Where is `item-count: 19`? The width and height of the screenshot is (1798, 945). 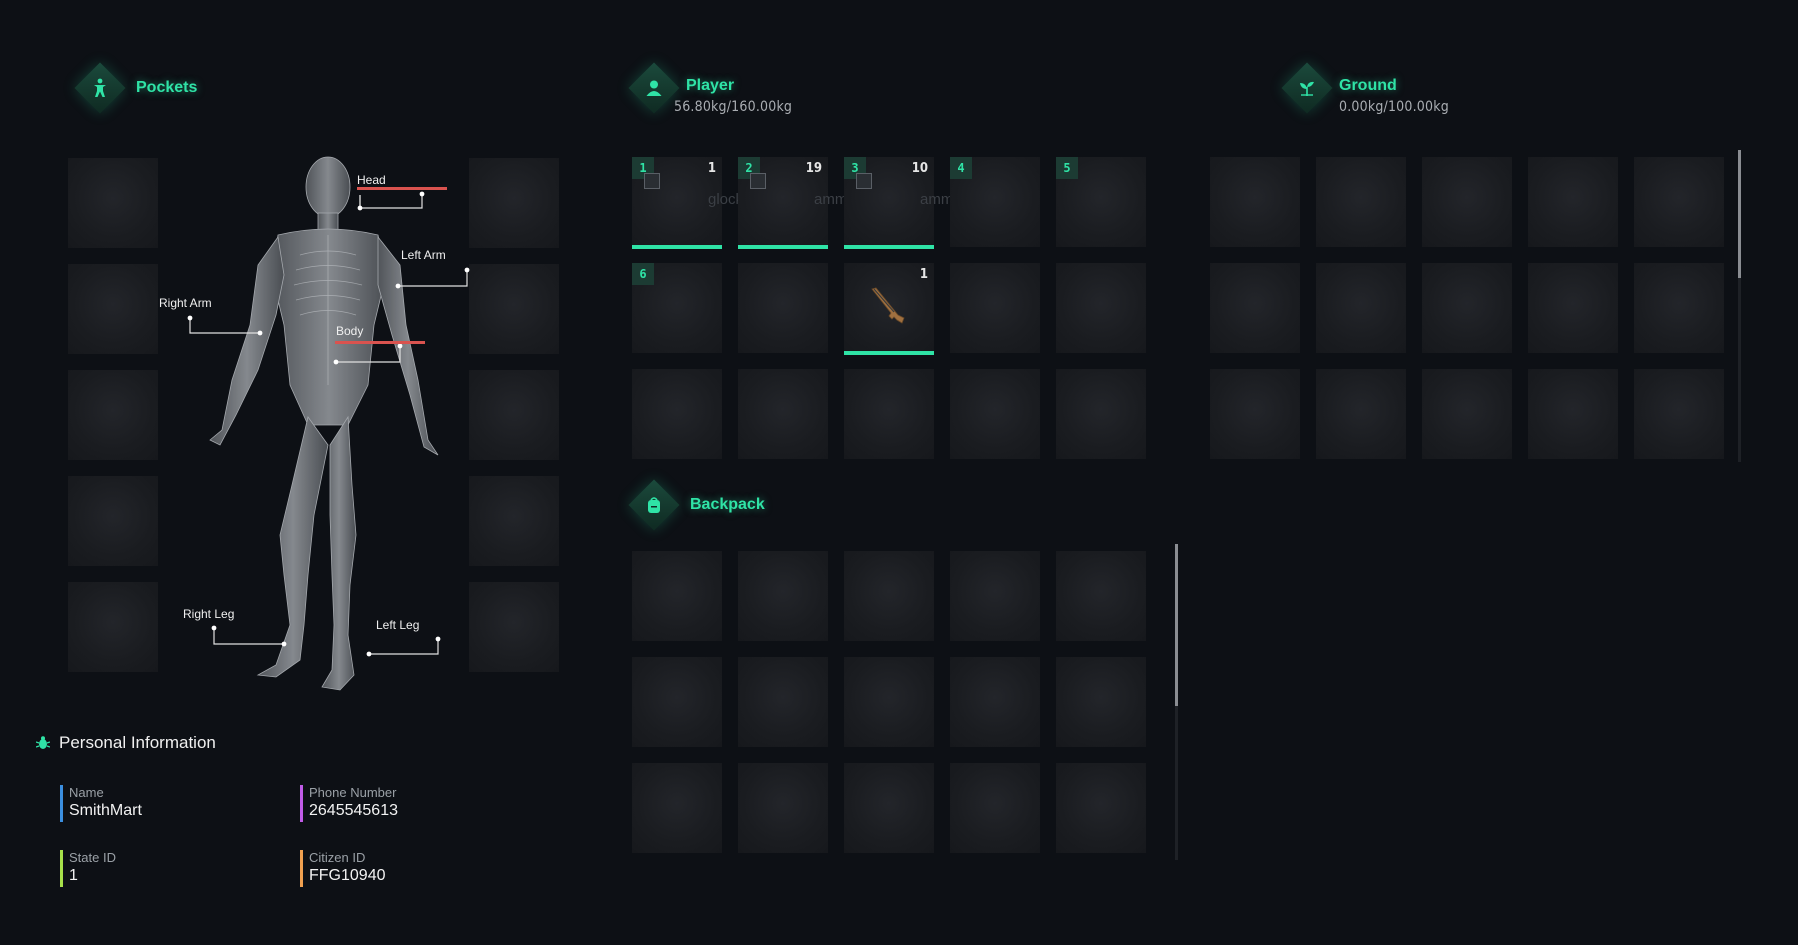 item-count: 19 is located at coordinates (813, 168).